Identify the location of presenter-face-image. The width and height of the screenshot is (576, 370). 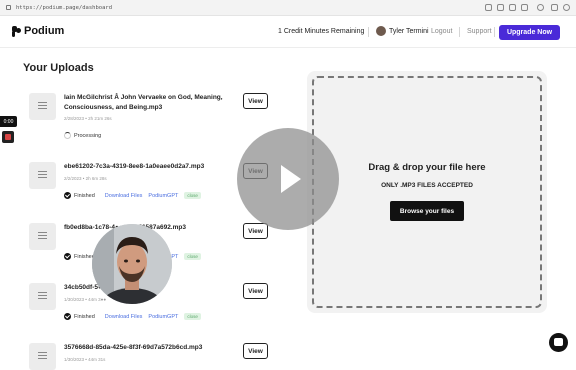
(132, 264).